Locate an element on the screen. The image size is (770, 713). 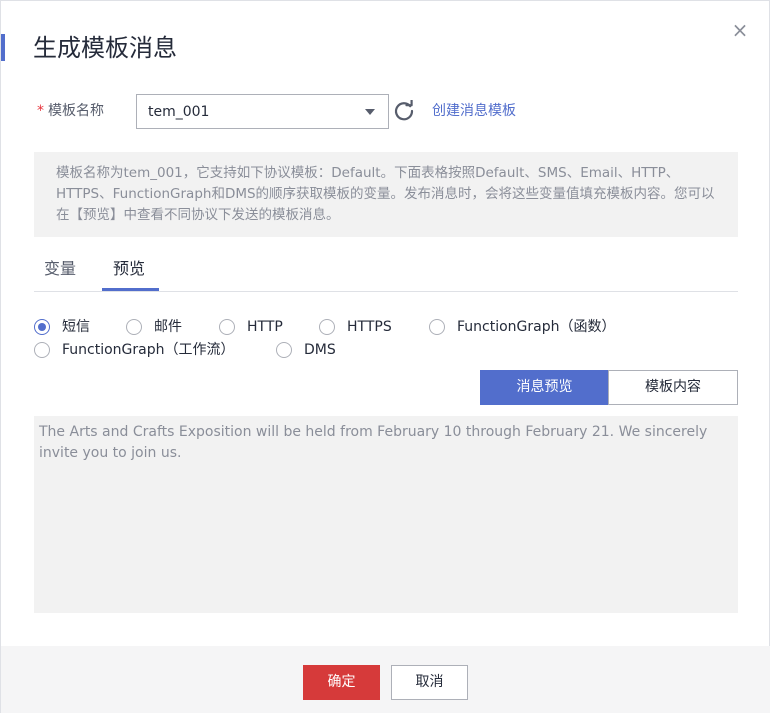
template-name-select: tem_001 is located at coordinates (262, 111).